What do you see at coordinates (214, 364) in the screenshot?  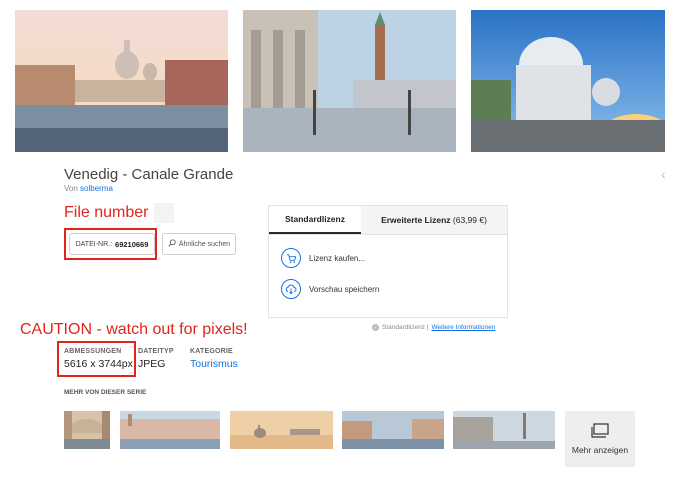 I see `category-link: Tourismus` at bounding box center [214, 364].